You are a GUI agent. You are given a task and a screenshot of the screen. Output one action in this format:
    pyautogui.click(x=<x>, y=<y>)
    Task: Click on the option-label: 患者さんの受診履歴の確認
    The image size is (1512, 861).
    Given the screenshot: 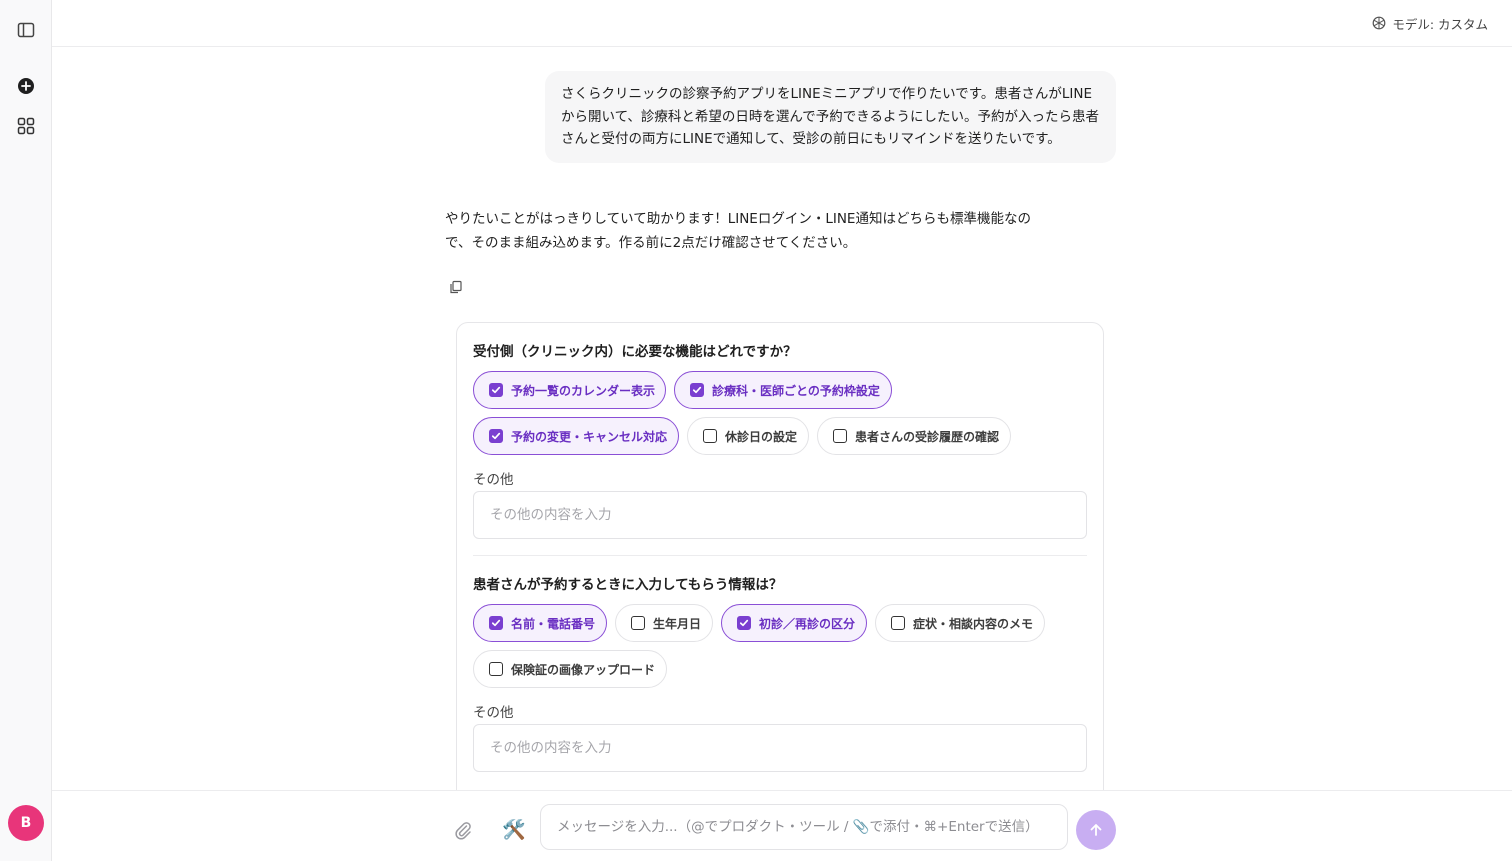 What is the action you would take?
    pyautogui.click(x=927, y=436)
    